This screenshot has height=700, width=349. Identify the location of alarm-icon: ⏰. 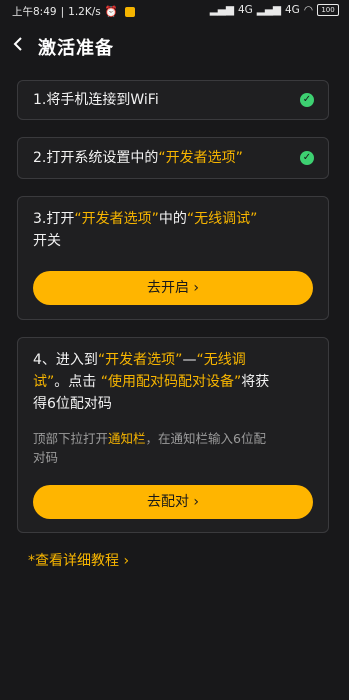
(111, 12).